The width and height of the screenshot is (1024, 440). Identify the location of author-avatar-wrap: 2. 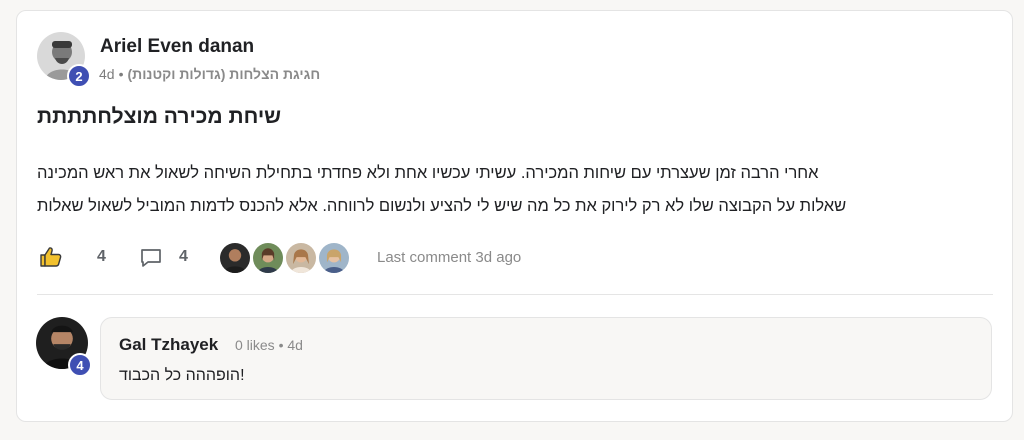
(64, 60).